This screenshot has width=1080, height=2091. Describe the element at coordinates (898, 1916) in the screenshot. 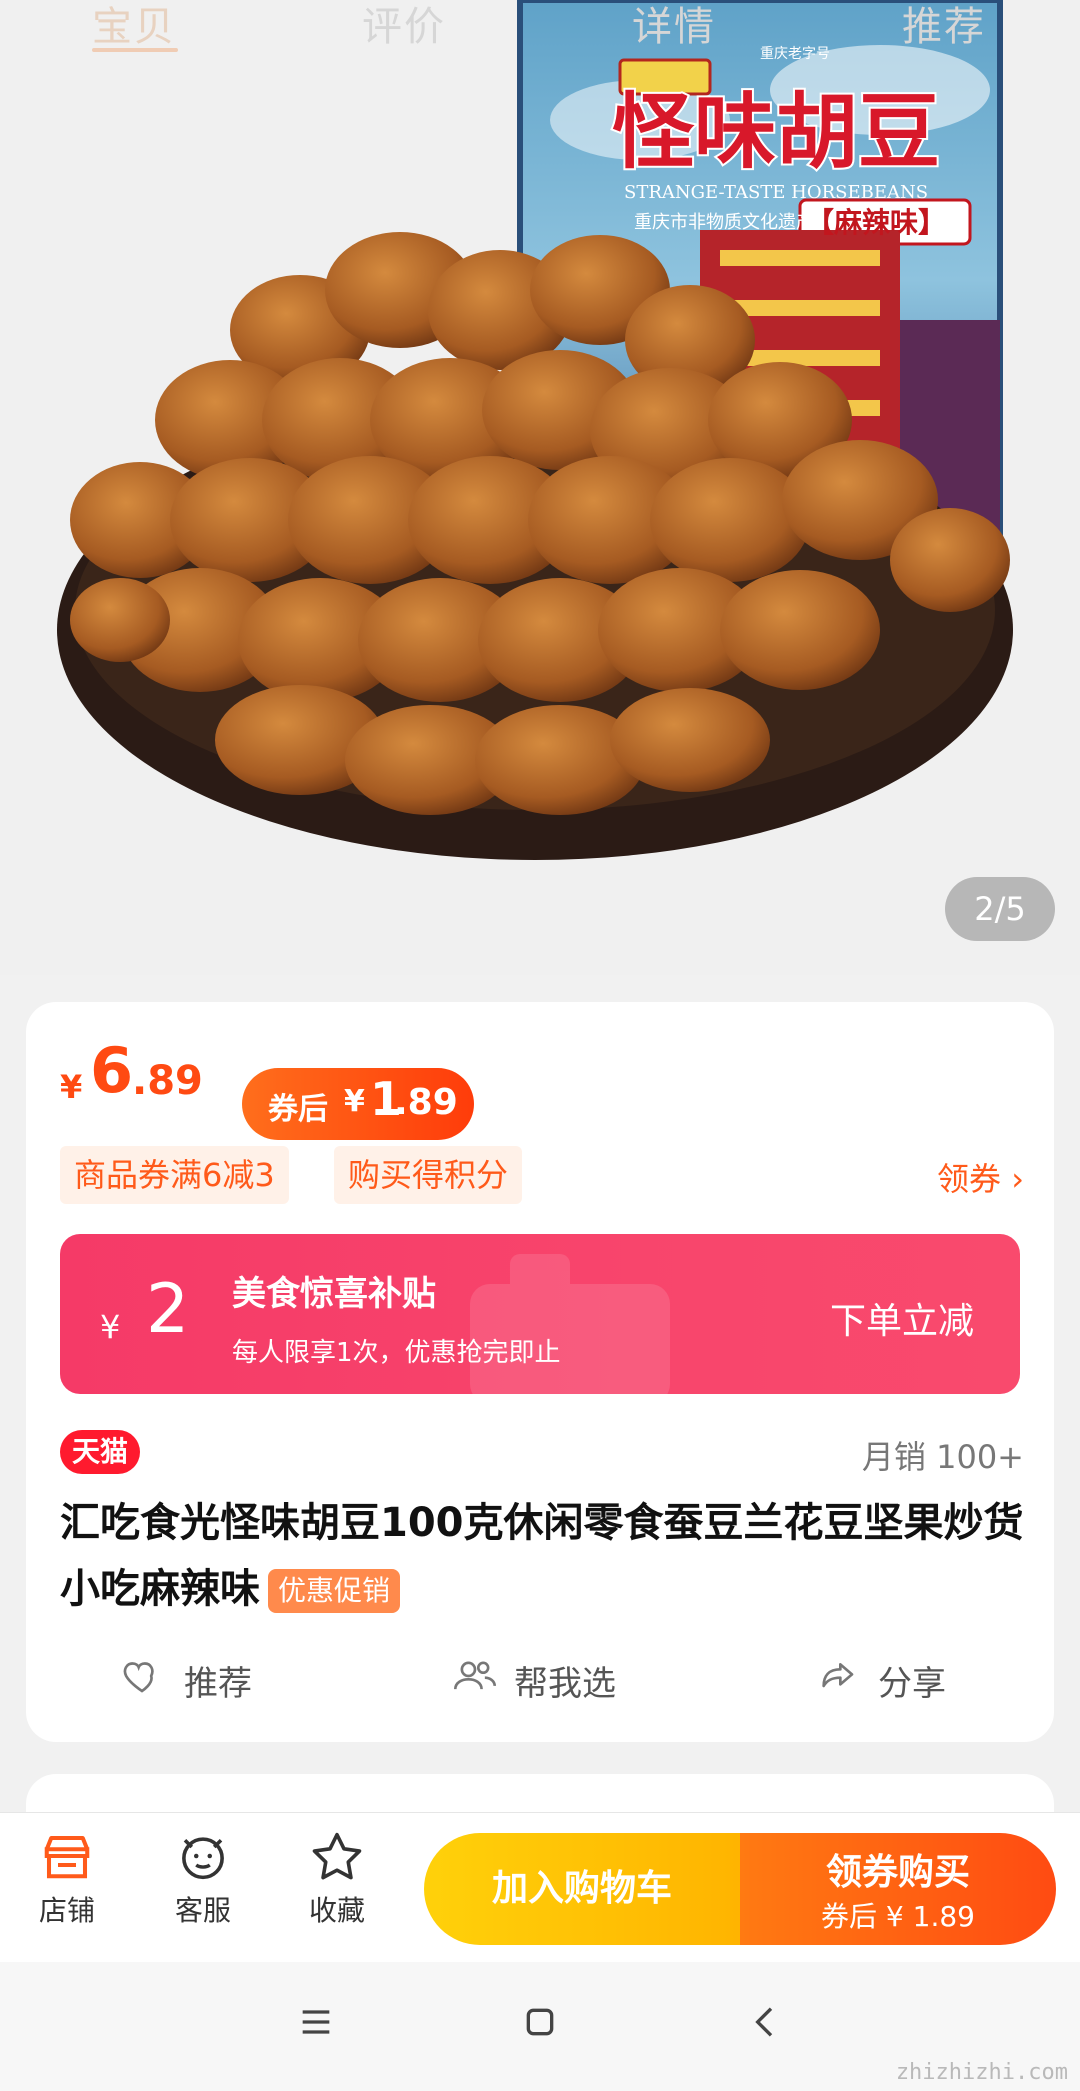

I see `buy-subtitle: 券后 ¥ 1.89` at that location.